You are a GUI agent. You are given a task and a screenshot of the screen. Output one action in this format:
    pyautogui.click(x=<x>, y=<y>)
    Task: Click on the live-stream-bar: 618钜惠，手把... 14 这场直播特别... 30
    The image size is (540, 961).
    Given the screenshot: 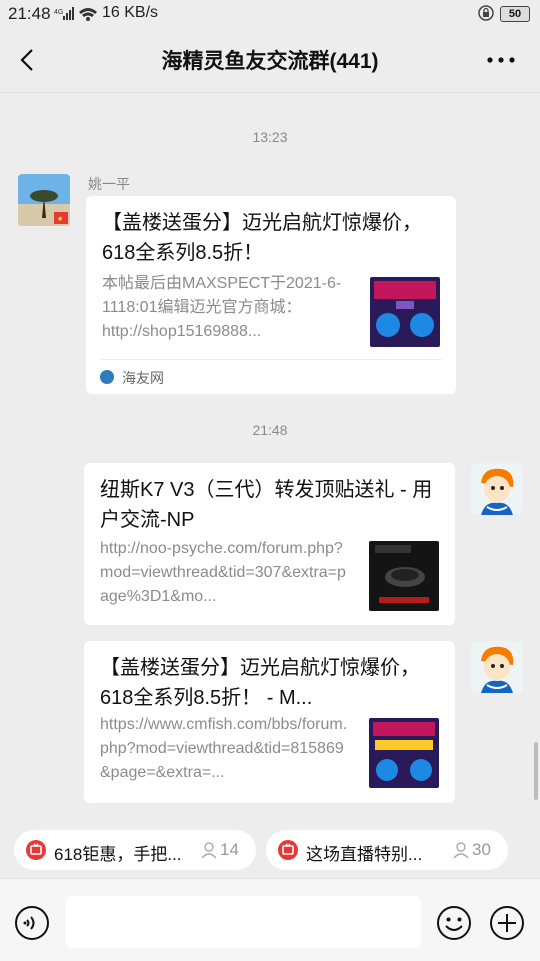 What is the action you would take?
    pyautogui.click(x=270, y=848)
    